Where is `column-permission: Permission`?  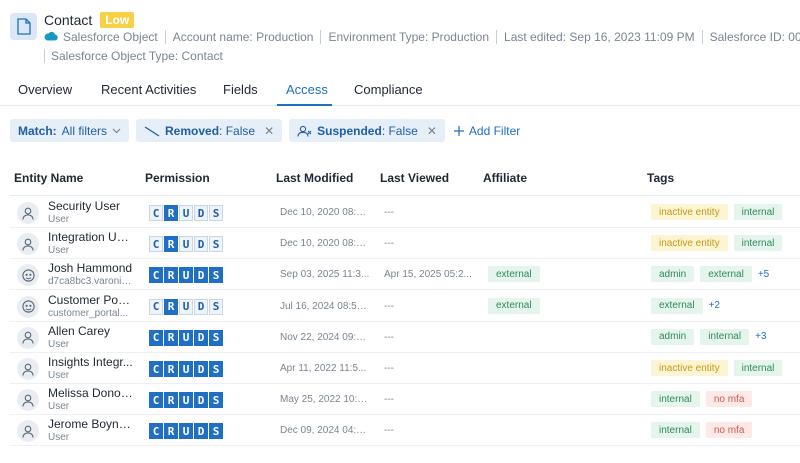
column-permission: Permission is located at coordinates (177, 178).